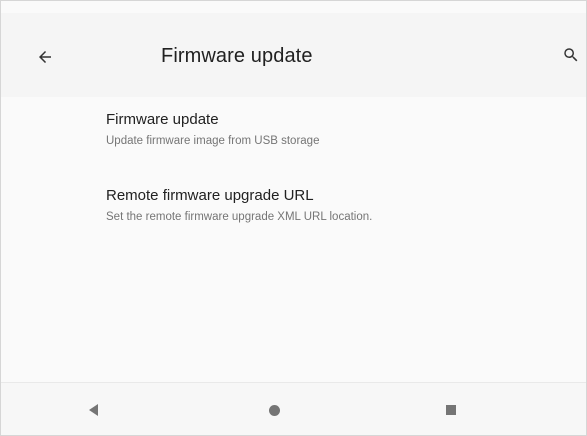 The height and width of the screenshot is (436, 587). I want to click on search-button, so click(571, 55).